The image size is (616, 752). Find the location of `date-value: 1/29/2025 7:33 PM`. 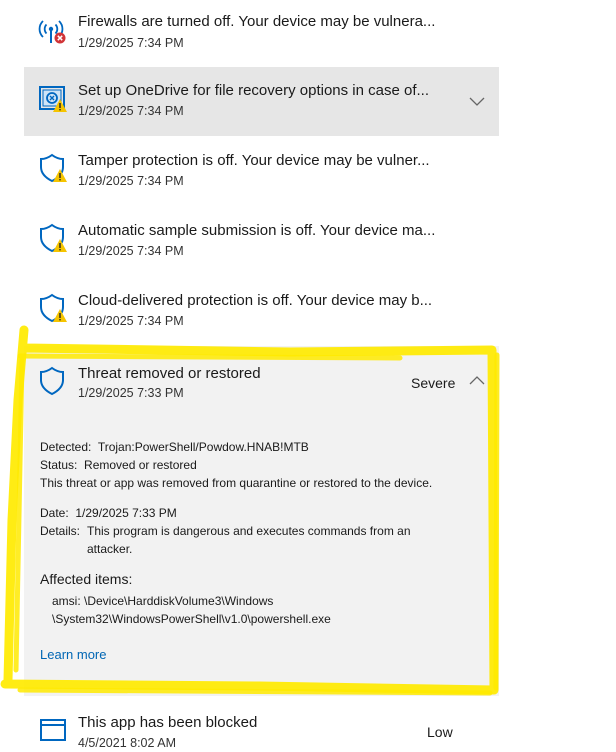

date-value: 1/29/2025 7:33 PM is located at coordinates (126, 513).